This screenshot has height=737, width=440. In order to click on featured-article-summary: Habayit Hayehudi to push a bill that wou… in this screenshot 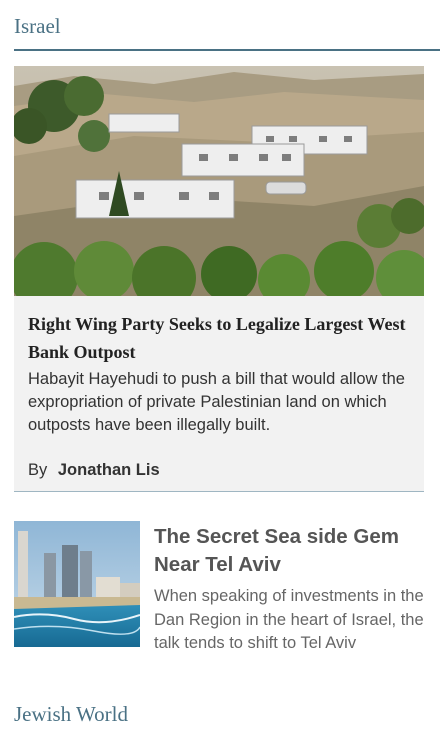, I will do `click(216, 402)`.